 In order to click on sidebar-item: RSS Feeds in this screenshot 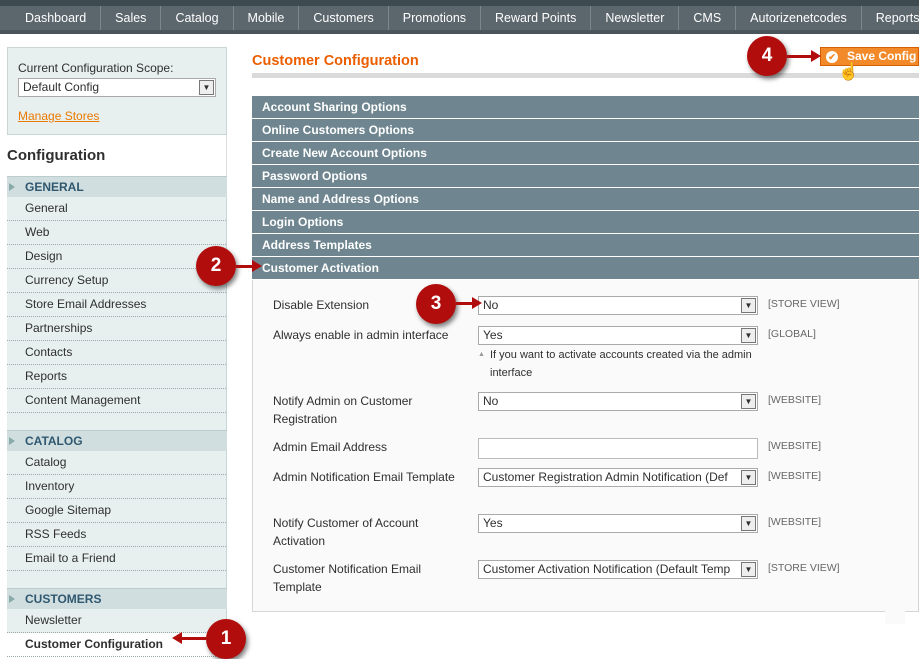, I will do `click(116, 535)`.